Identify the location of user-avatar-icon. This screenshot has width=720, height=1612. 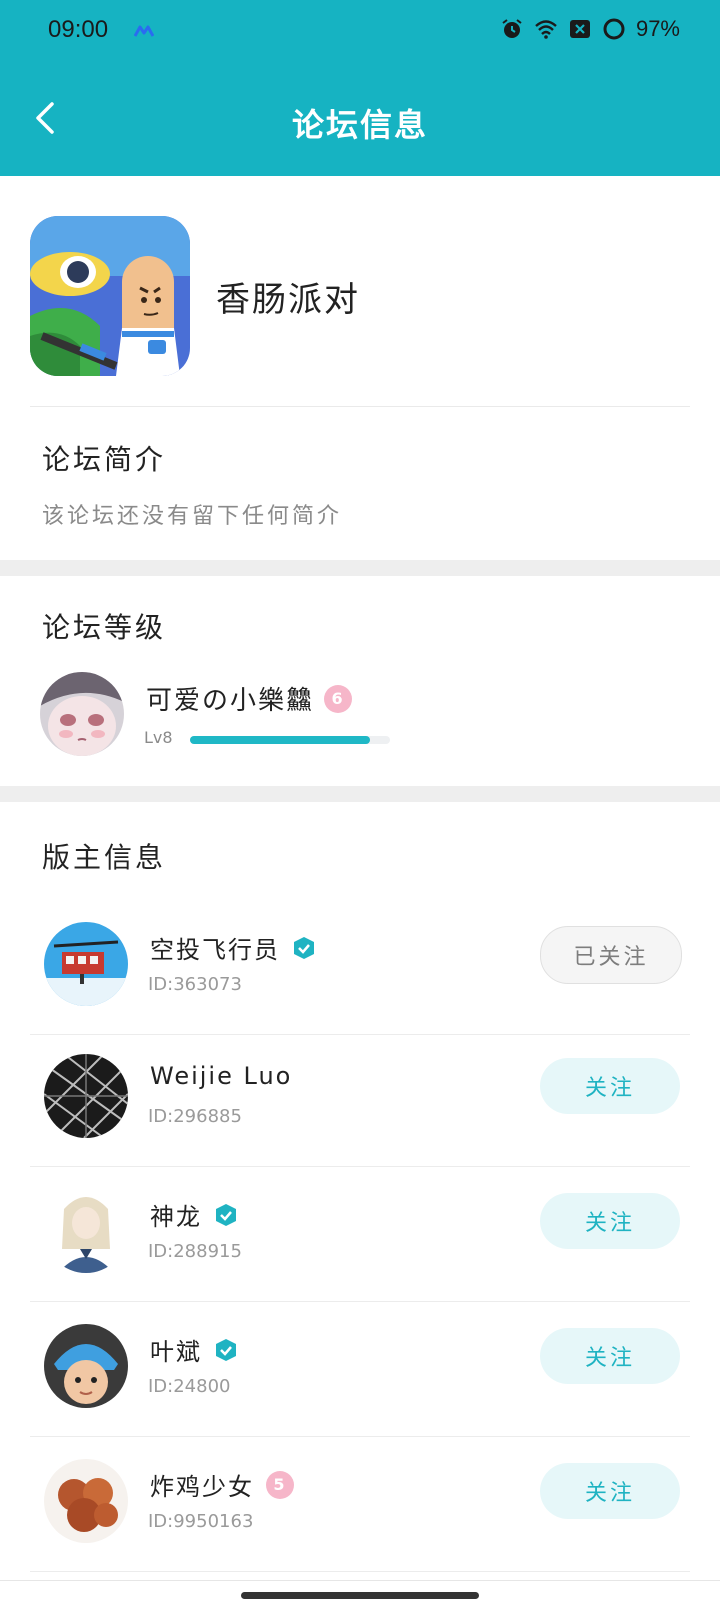
(82, 714).